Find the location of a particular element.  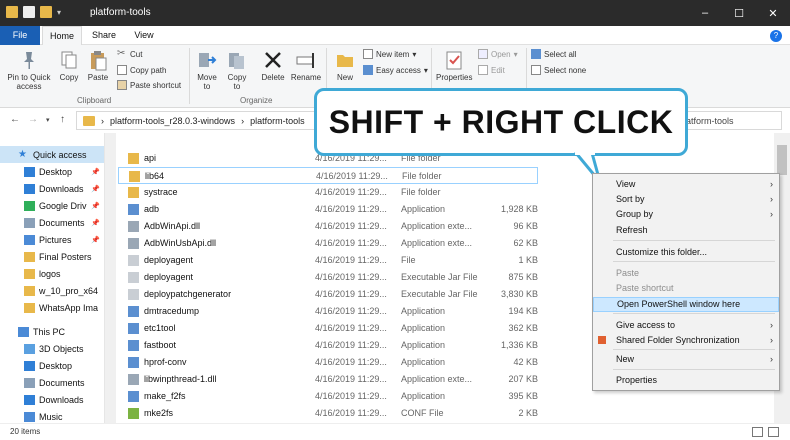

sidebar-item: Downloads is located at coordinates (52, 399).